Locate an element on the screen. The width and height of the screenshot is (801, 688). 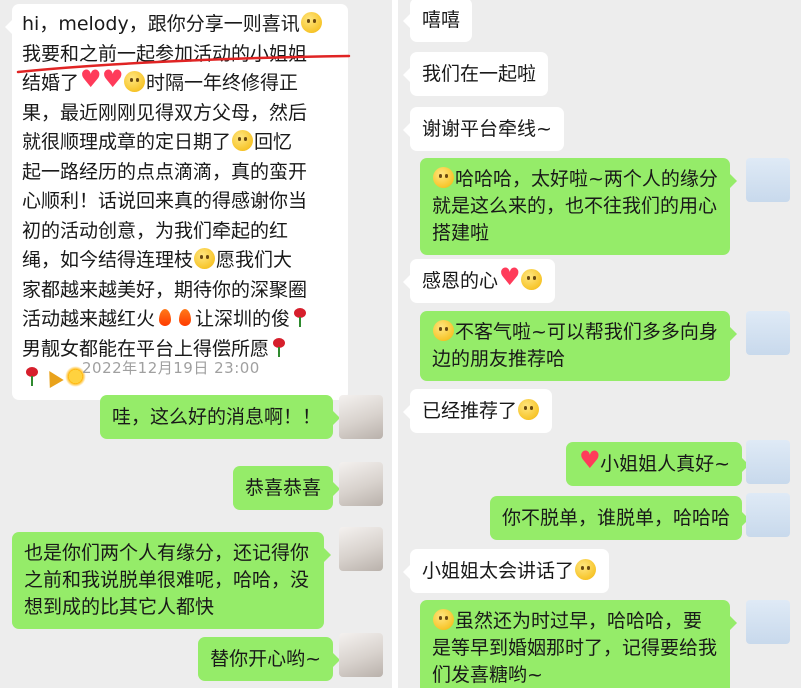
message-line: 心顺利！话说回来真的得感谢你当 is located at coordinates (165, 201).